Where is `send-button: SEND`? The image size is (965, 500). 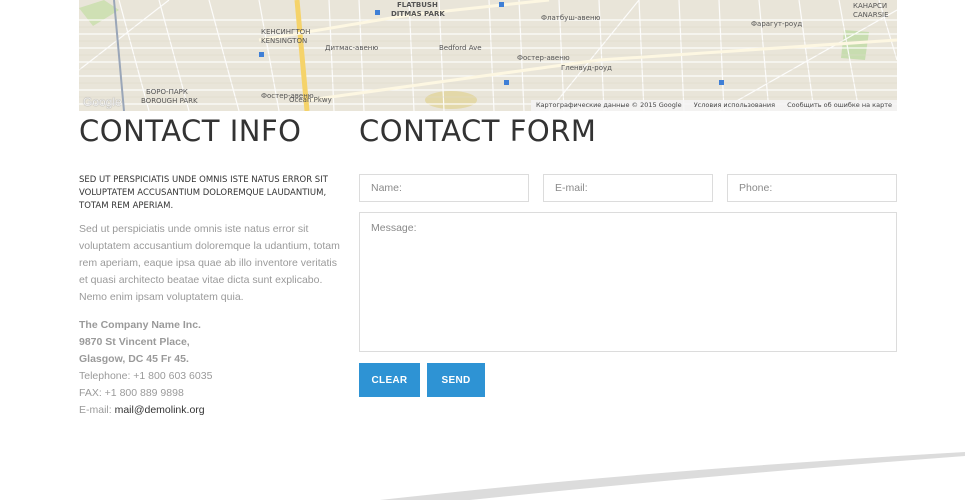
send-button: SEND is located at coordinates (456, 380).